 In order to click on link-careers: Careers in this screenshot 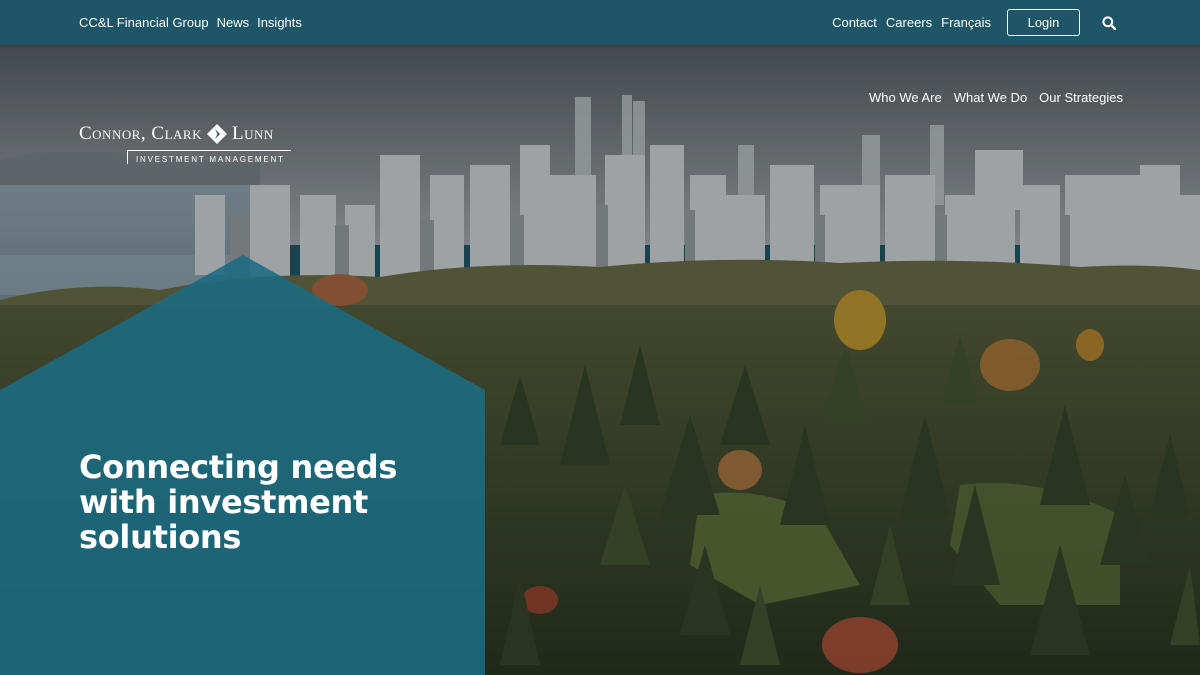, I will do `click(909, 22)`.